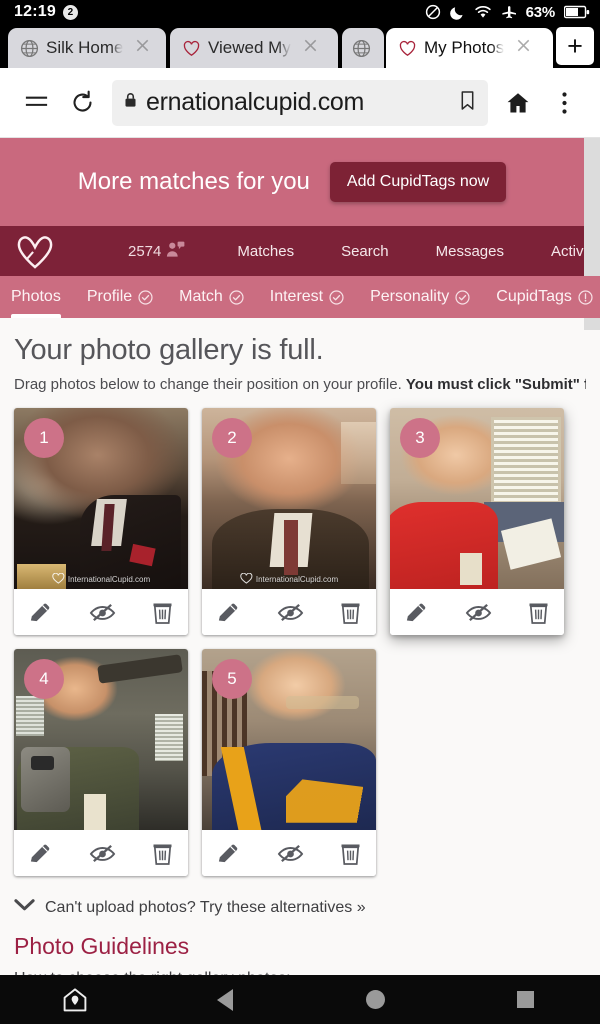 The image size is (600, 1024). I want to click on url-bar: ernationalcupid.com, so click(300, 102).